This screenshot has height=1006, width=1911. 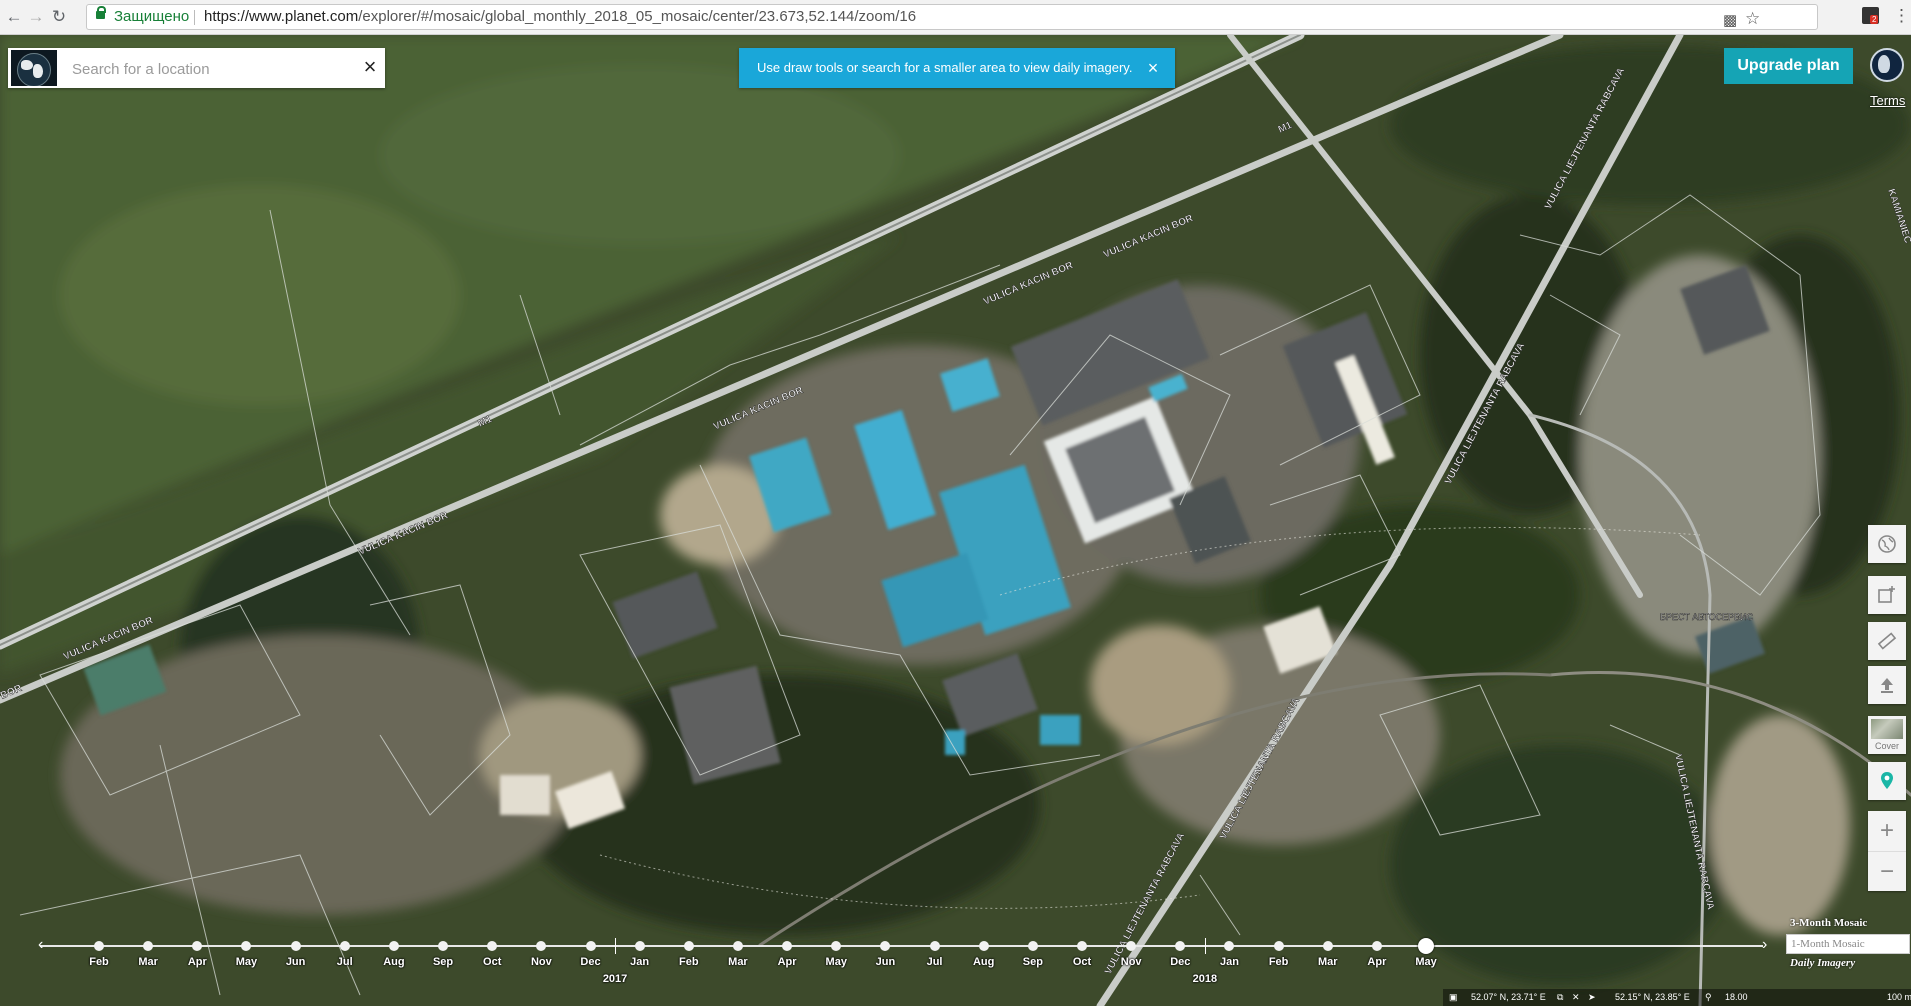 I want to click on cover-thumbnail, so click(x=1887, y=729).